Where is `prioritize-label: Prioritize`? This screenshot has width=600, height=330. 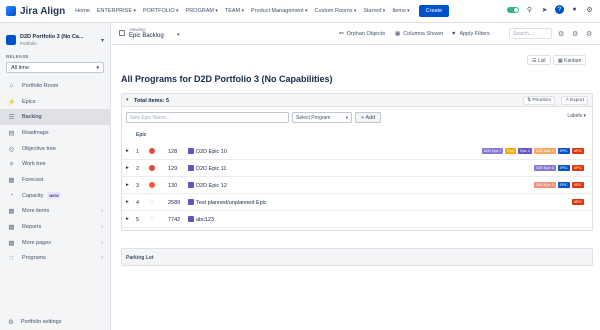 prioritize-label: Prioritize is located at coordinates (541, 100).